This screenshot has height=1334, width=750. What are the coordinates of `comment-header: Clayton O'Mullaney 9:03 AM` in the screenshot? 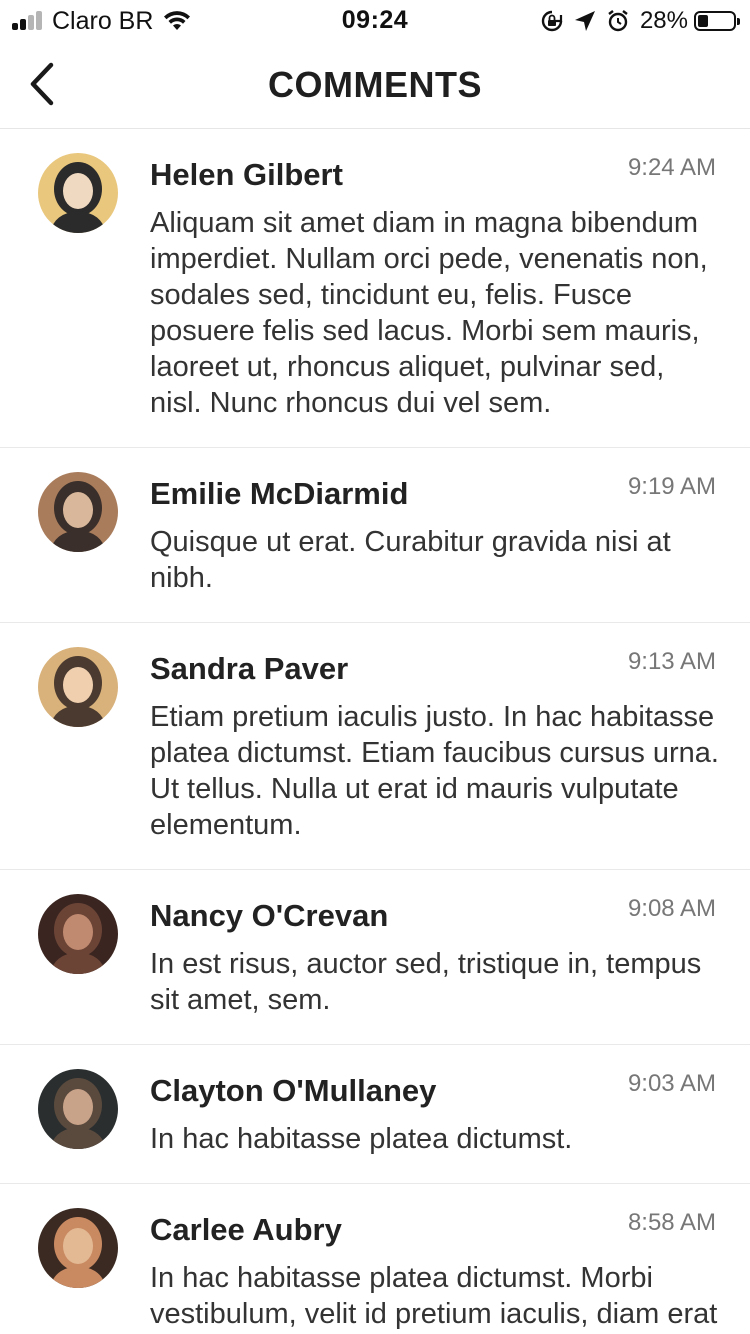 It's located at (434, 1091).